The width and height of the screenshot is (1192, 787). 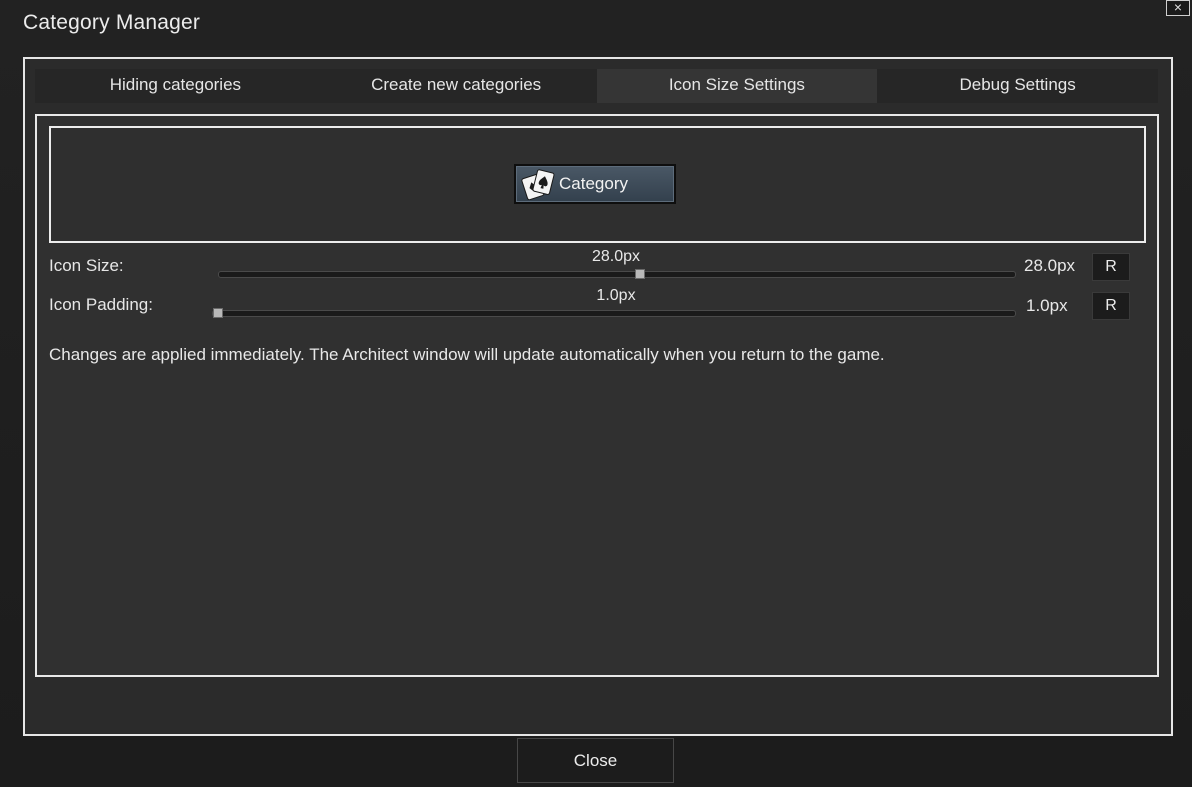 I want to click on close-icon: ×, so click(x=1178, y=8).